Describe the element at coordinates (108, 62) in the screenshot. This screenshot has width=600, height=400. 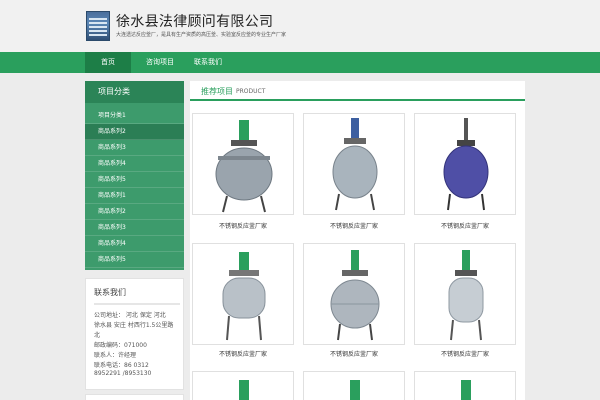
I see `nav-item-home: 首页` at that location.